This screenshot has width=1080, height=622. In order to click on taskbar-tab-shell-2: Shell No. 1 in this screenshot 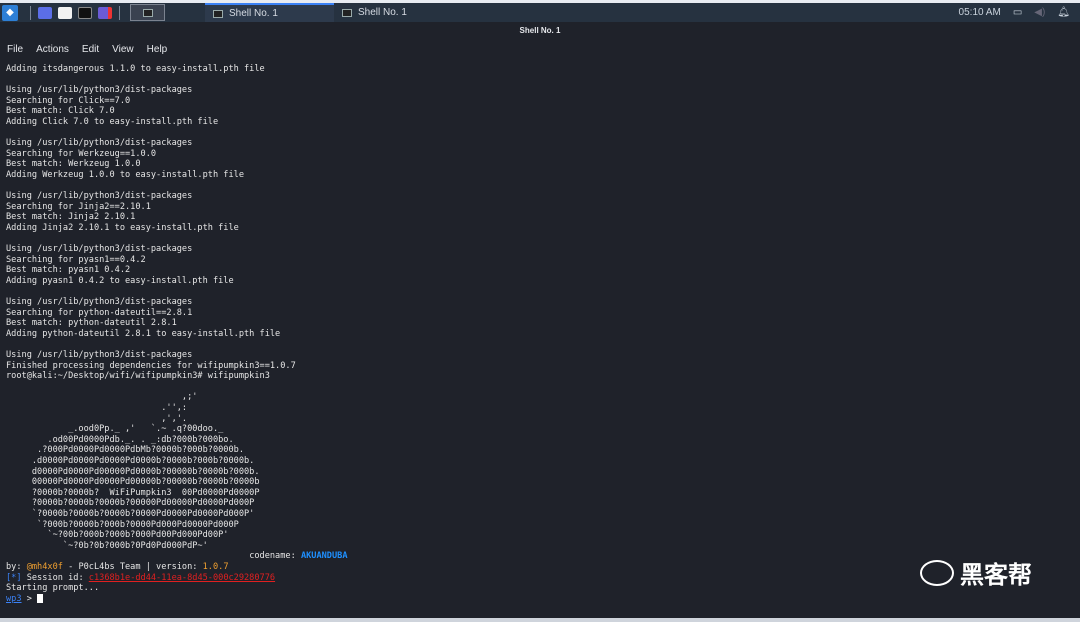, I will do `click(399, 12)`.